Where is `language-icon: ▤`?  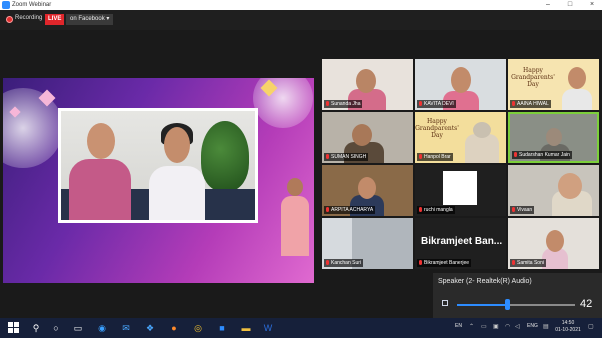 language-icon: ▤ is located at coordinates (546, 326).